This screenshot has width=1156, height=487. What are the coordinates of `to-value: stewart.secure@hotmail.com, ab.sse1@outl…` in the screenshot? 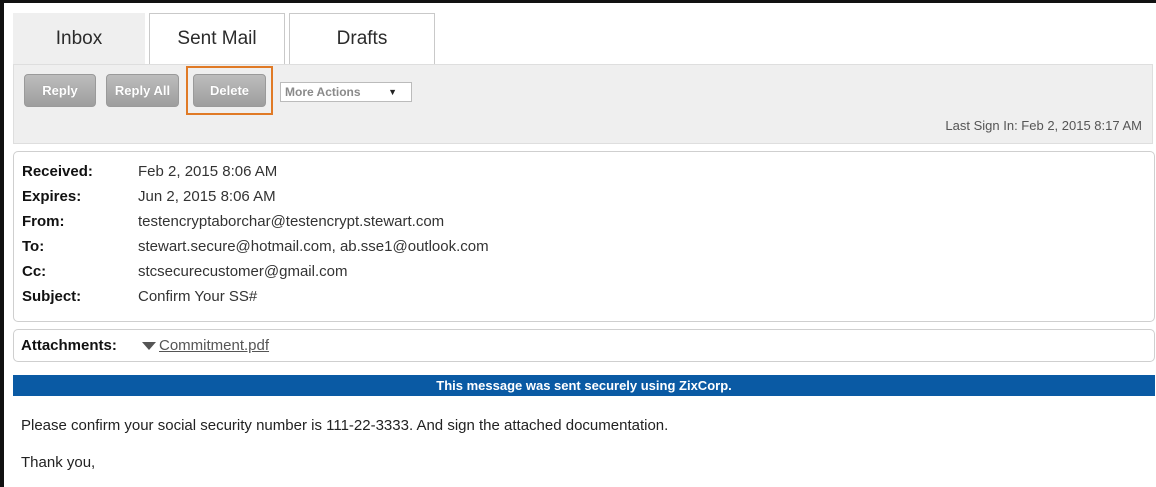 It's located at (313, 246).